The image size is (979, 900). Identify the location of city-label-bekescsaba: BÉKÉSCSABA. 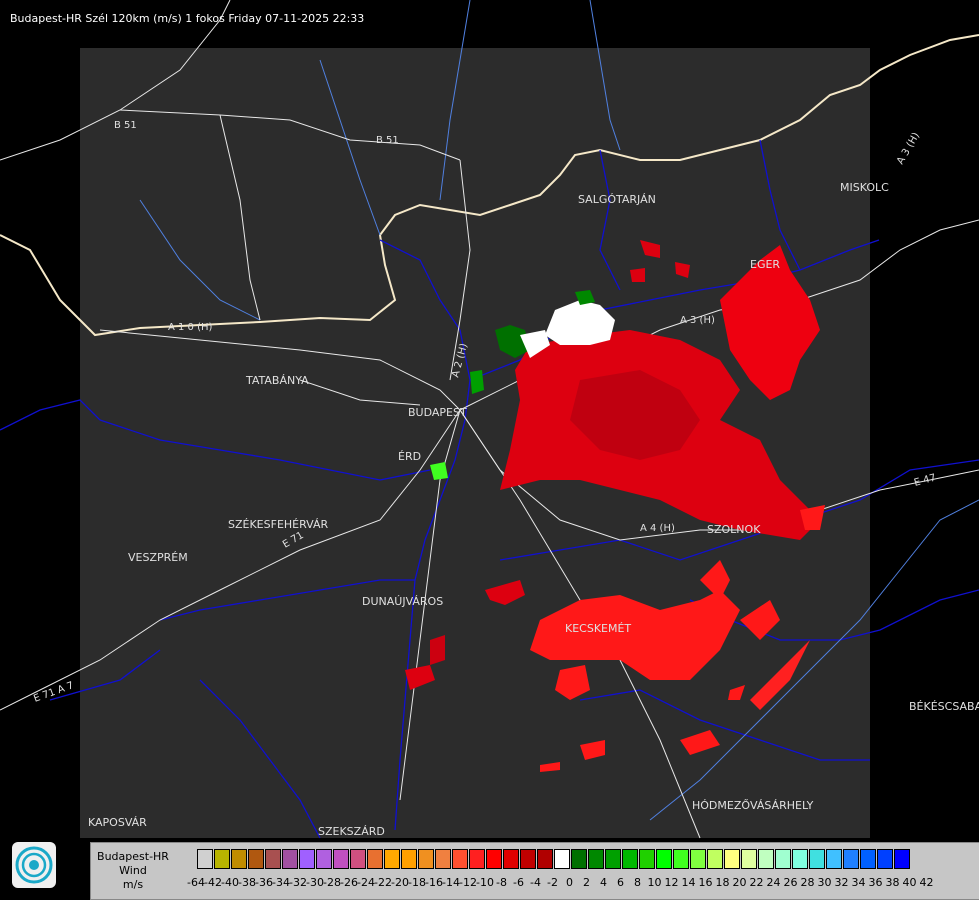
(944, 706).